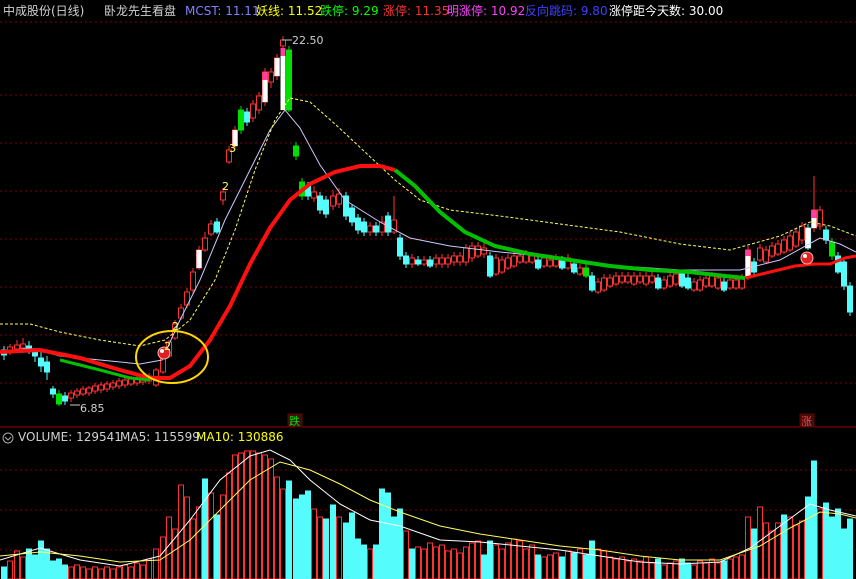  Describe the element at coordinates (806, 421) in the screenshot. I see `zhang-marker: 涨` at that location.